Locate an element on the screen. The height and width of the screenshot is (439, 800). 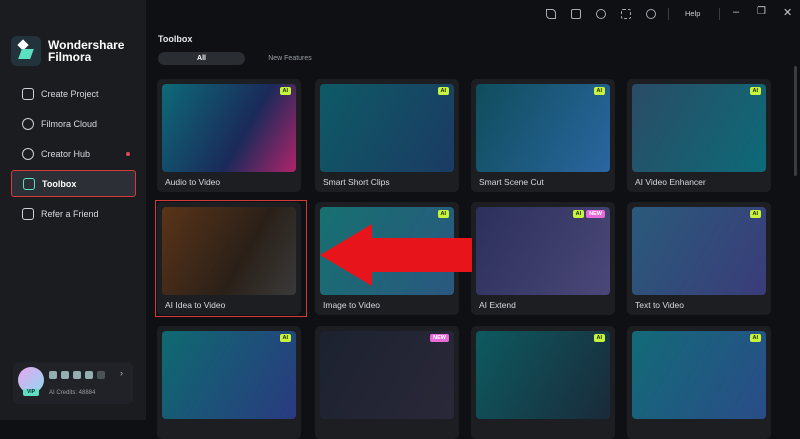
app-logo: Wondershare Filmora is located at coordinates (69, 51).